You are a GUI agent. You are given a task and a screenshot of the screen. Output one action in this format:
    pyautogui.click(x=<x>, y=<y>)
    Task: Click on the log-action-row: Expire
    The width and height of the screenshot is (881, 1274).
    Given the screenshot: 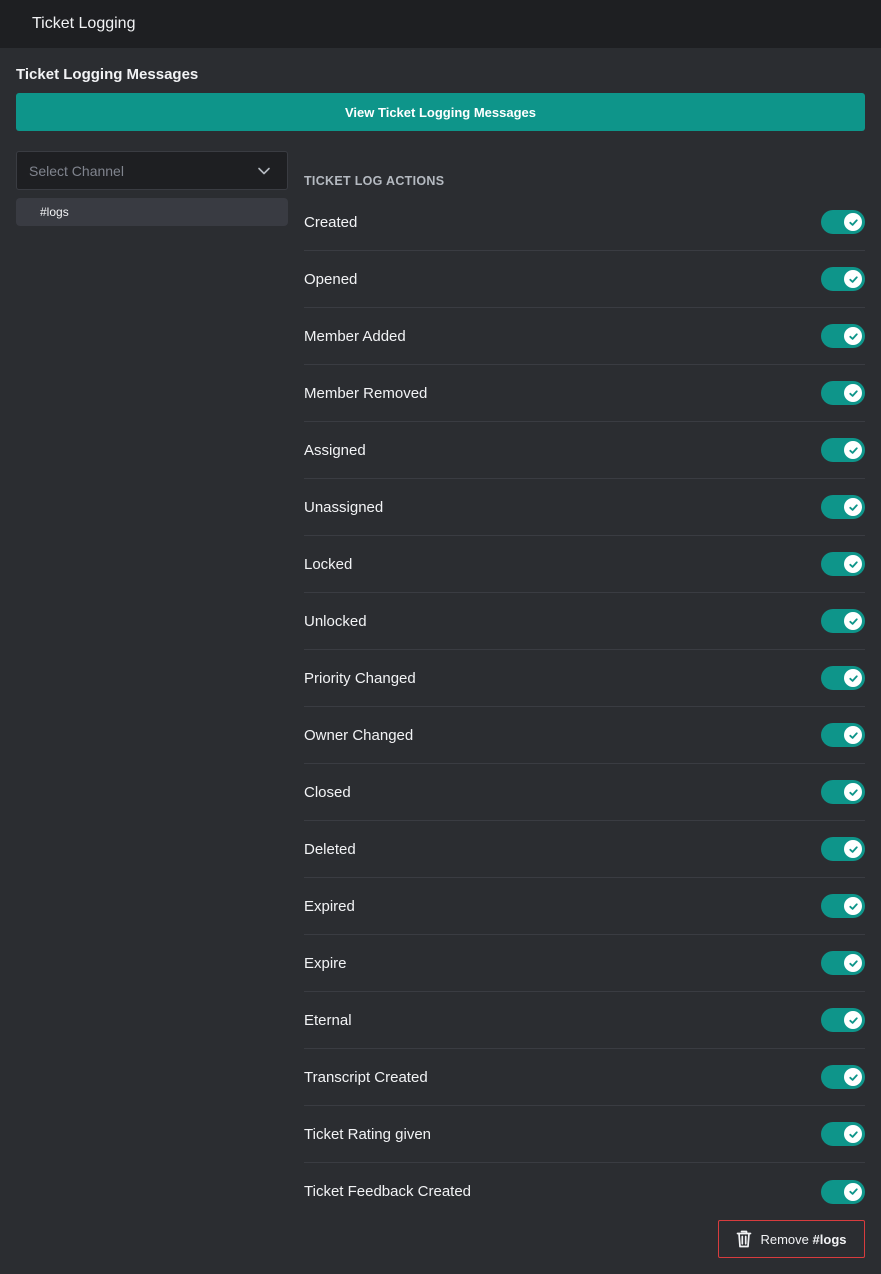 What is the action you would take?
    pyautogui.click(x=584, y=963)
    